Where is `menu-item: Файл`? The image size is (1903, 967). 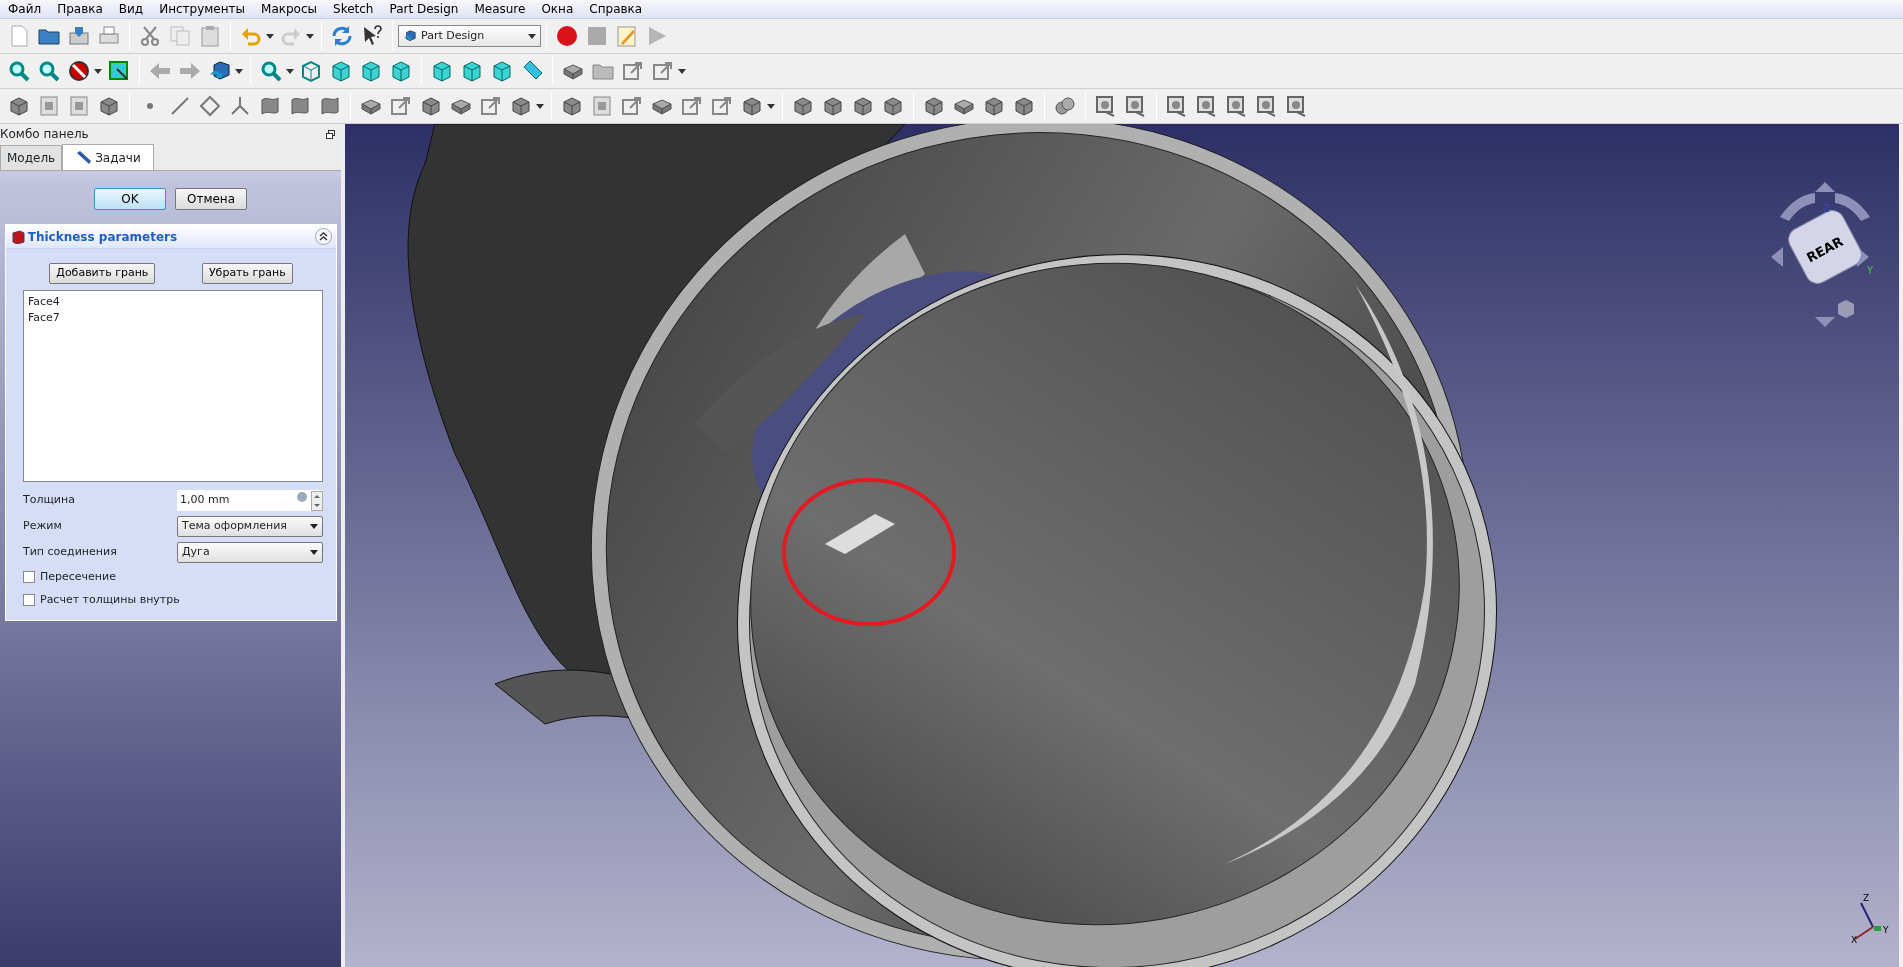
menu-item: Файл is located at coordinates (25, 9).